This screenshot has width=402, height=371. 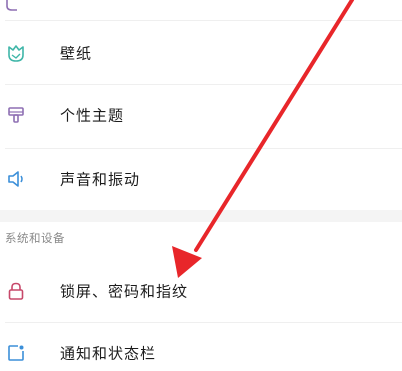 What do you see at coordinates (92, 115) in the screenshot?
I see `settings-item-label: 个性主题` at bounding box center [92, 115].